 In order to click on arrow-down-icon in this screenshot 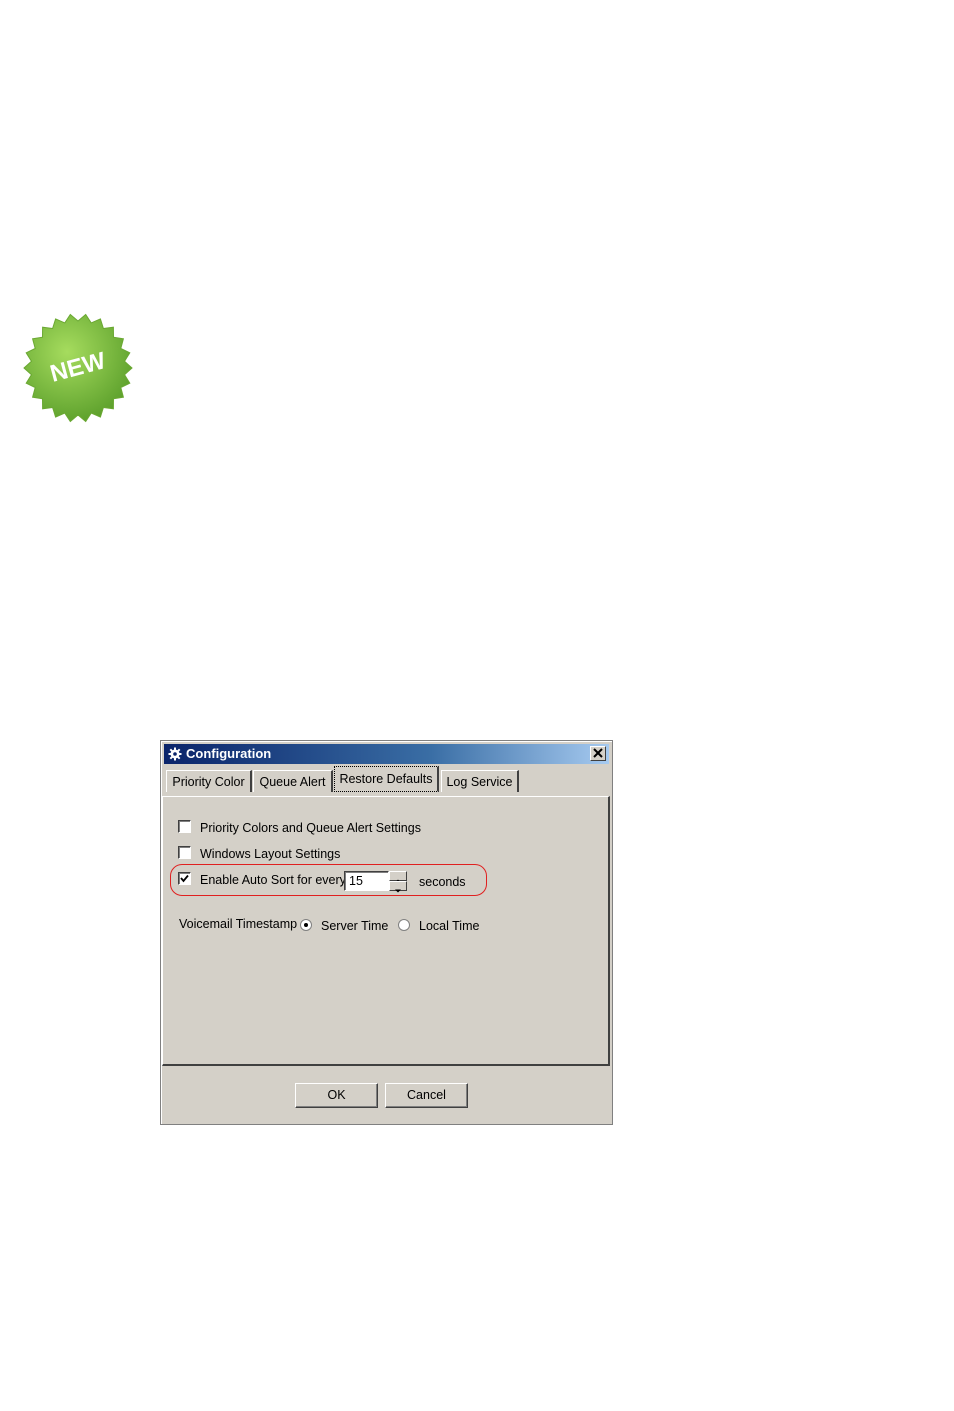, I will do `click(398, 891)`.